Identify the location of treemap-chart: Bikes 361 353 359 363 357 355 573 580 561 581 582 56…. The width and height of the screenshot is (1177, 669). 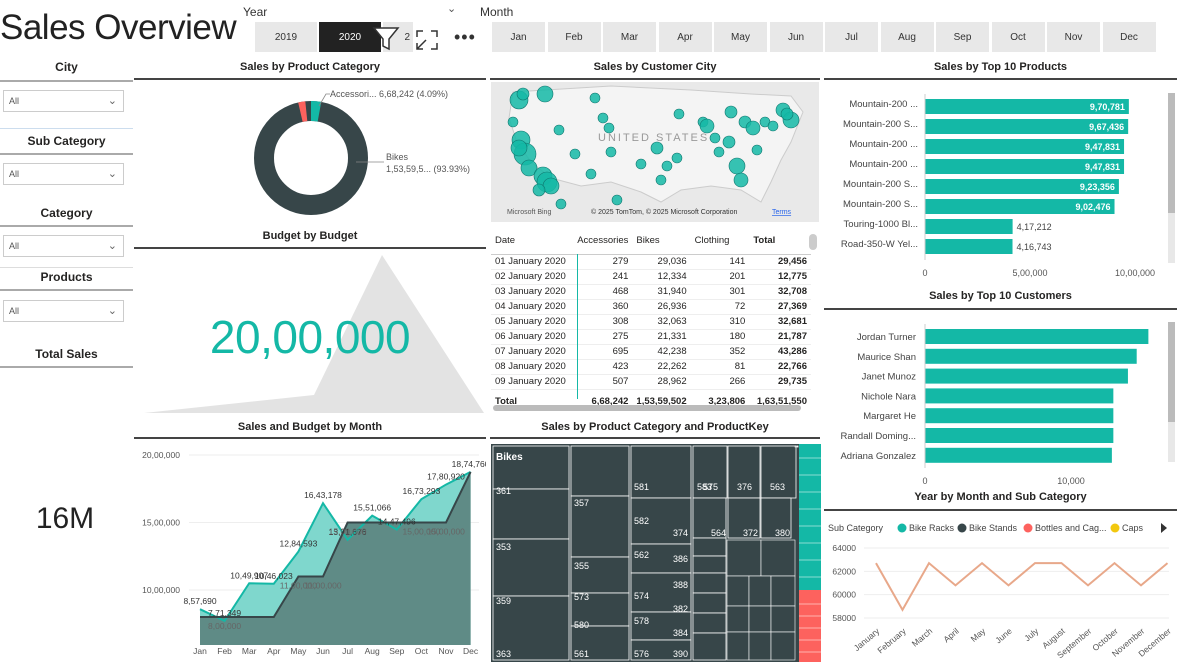
(656, 555).